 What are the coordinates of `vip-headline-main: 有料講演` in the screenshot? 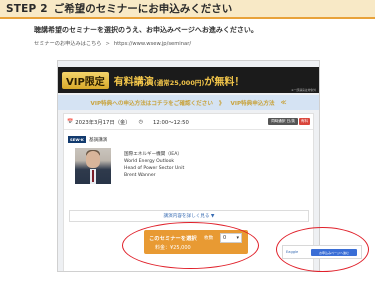 It's located at (133, 82).